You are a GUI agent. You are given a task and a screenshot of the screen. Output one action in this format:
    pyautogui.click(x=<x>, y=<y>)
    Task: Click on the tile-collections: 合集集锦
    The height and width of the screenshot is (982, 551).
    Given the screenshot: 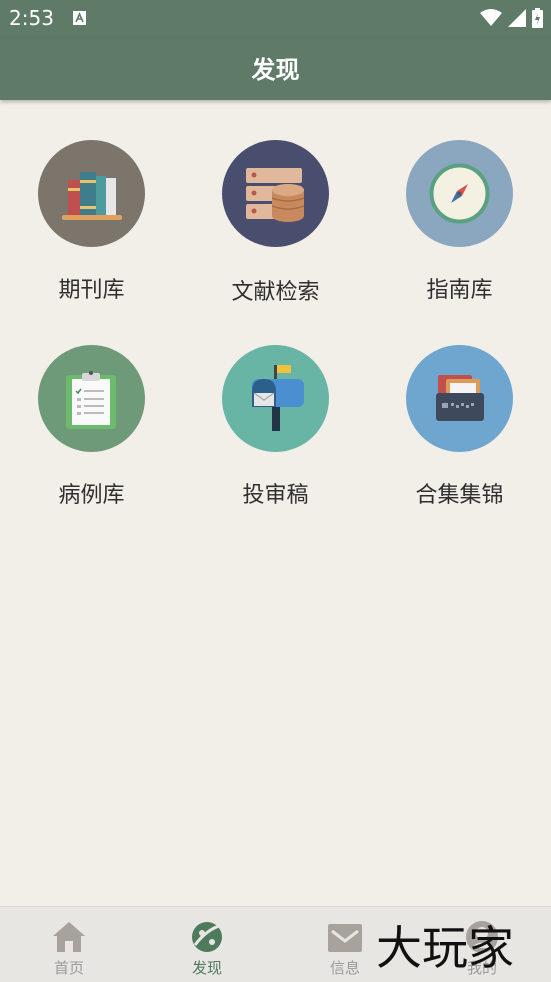 What is the action you would take?
    pyautogui.click(x=459, y=445)
    